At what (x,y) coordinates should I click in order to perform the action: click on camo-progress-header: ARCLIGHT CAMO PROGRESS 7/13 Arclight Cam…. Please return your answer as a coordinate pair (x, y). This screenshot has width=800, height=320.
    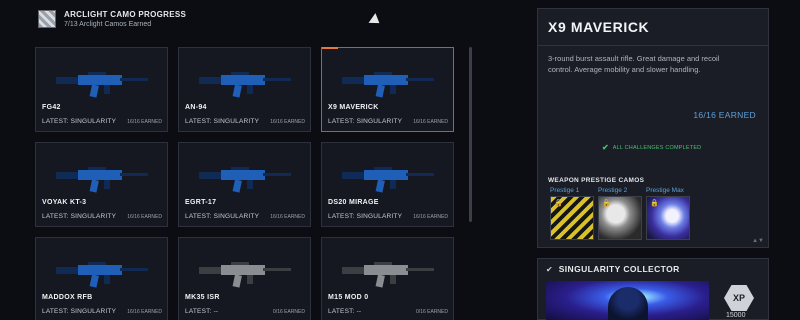
    Looking at the image, I should click on (112, 19).